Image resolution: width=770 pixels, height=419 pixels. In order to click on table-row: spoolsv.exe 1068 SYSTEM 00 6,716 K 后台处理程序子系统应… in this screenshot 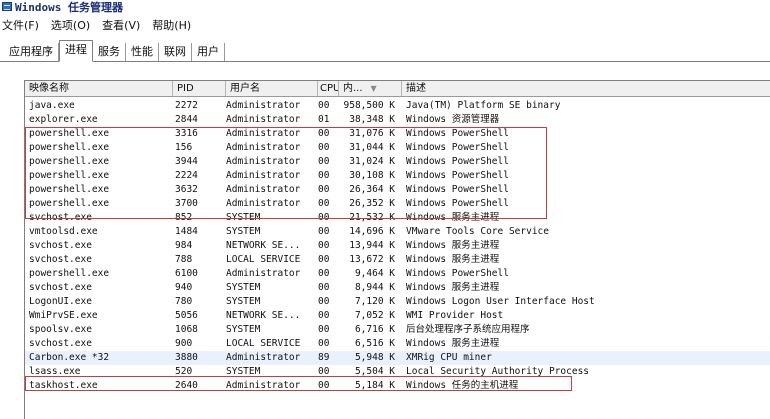, I will do `click(397, 330)`.